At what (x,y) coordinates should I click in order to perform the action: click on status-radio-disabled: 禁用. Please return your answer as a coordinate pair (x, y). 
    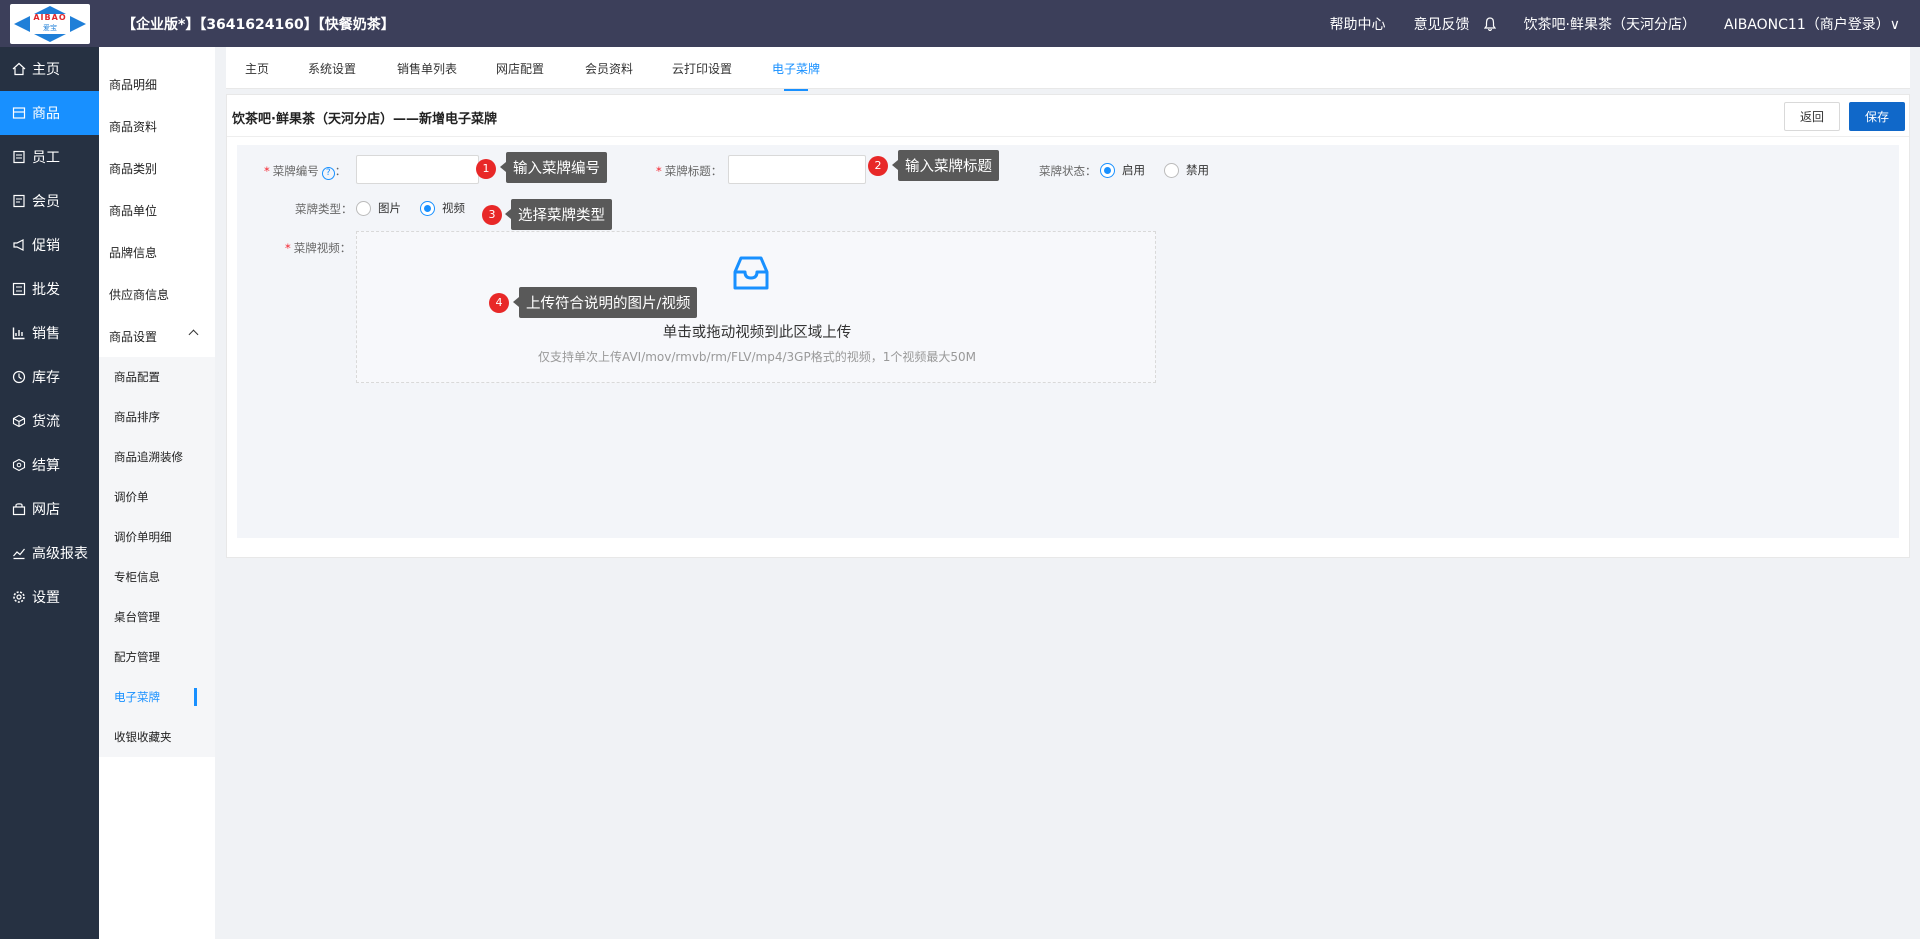
    Looking at the image, I should click on (1186, 170).